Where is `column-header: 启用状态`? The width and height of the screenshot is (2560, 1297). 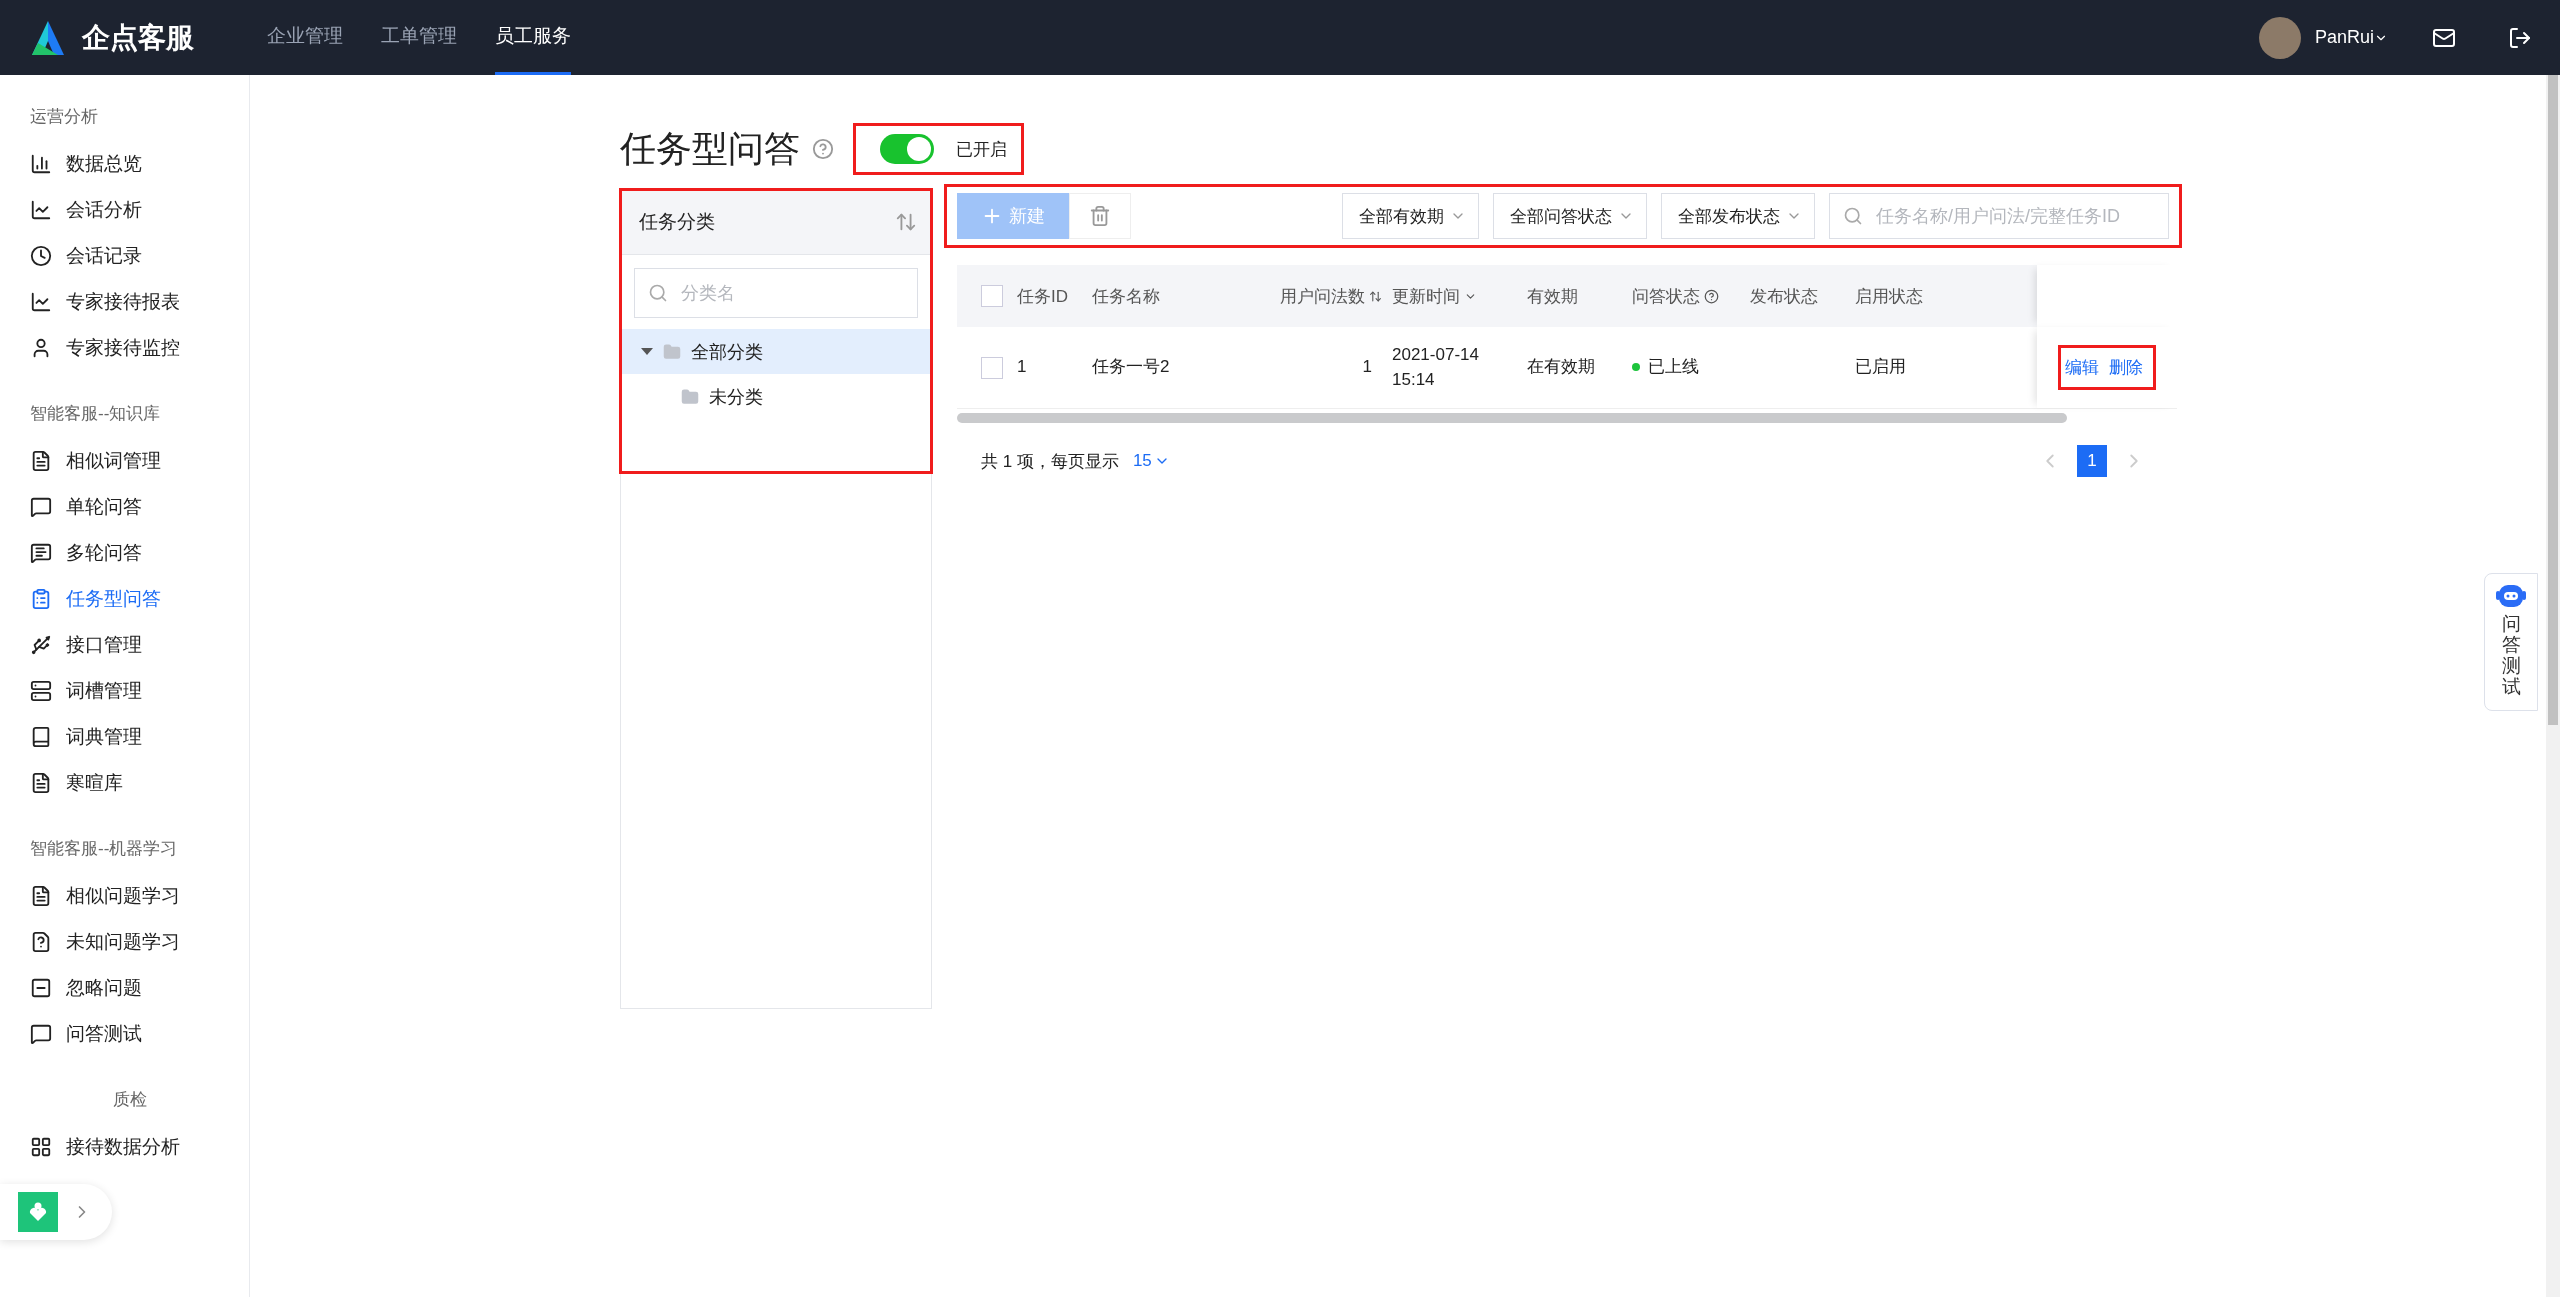
column-header: 启用状态 is located at coordinates (1889, 296).